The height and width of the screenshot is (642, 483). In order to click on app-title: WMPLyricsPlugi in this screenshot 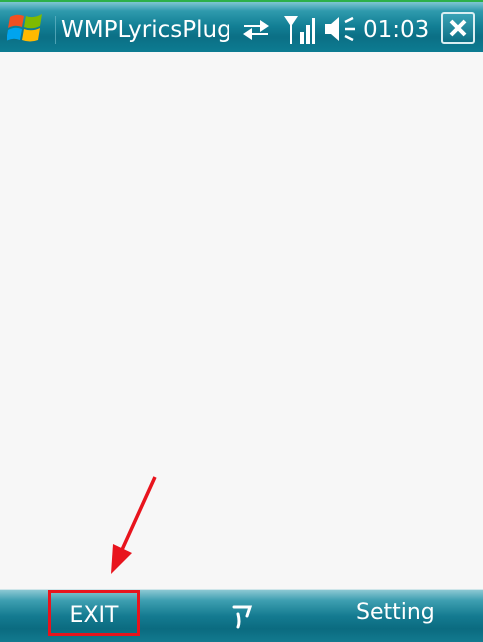, I will do `click(145, 30)`.